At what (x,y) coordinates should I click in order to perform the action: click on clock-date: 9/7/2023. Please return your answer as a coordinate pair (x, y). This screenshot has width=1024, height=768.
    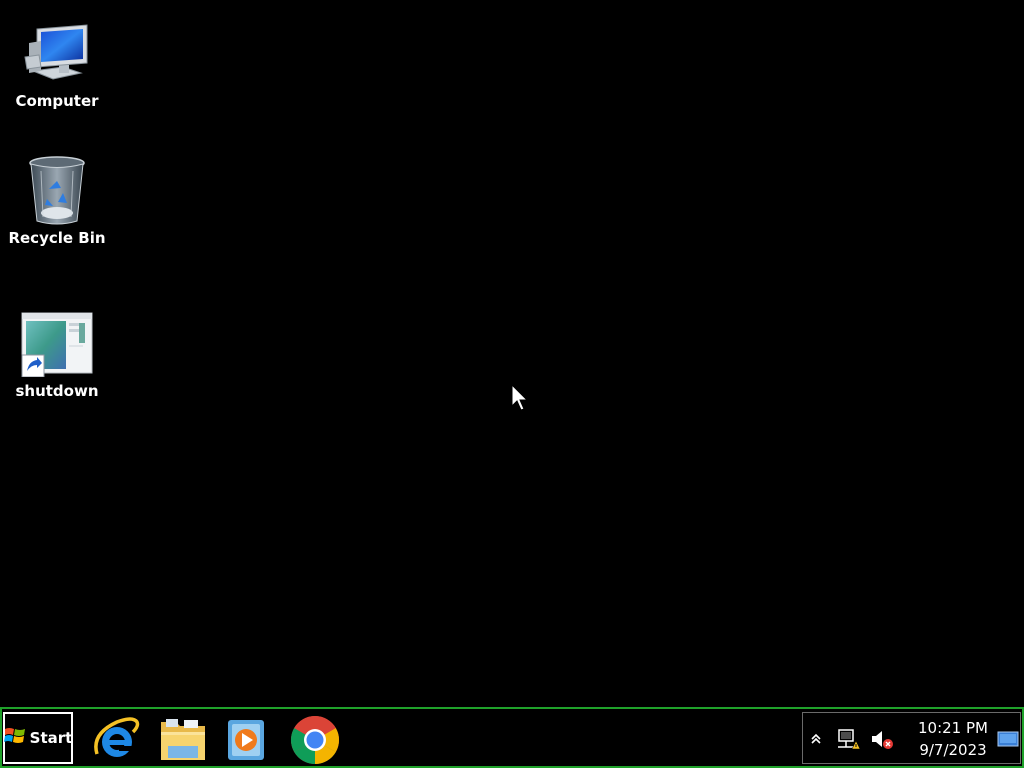
    Looking at the image, I should click on (953, 750).